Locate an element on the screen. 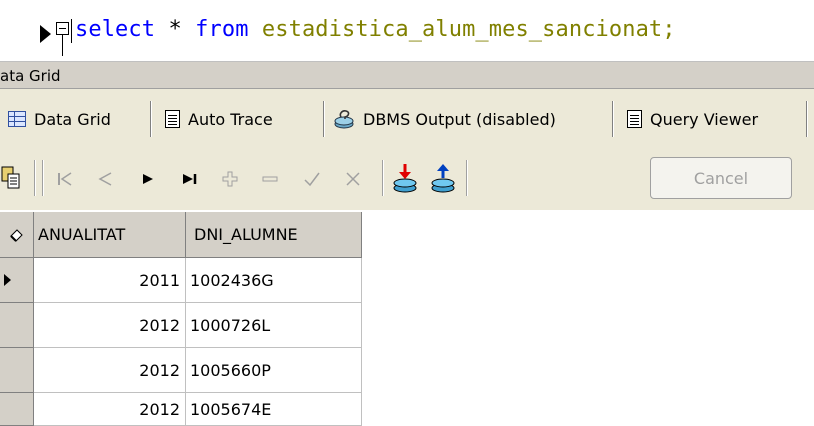 The width and height of the screenshot is (814, 426). fold-guide-line is located at coordinates (62, 45).